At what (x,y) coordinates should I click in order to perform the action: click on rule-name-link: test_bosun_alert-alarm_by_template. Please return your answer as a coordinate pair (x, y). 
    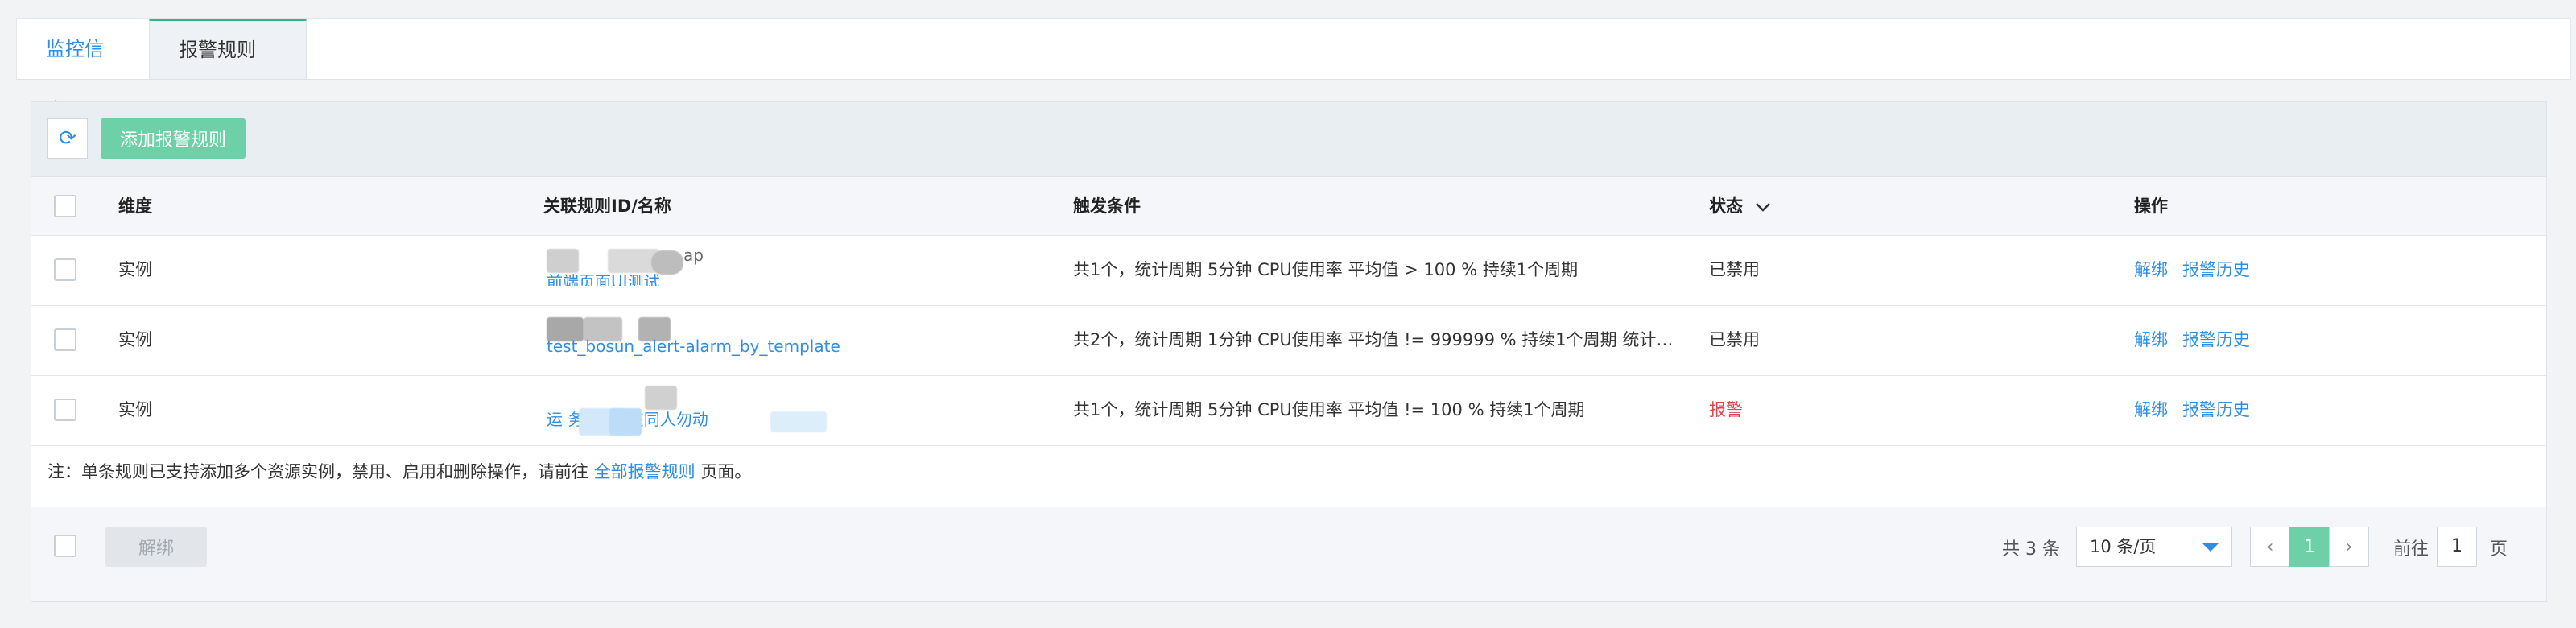
    Looking at the image, I should click on (693, 347).